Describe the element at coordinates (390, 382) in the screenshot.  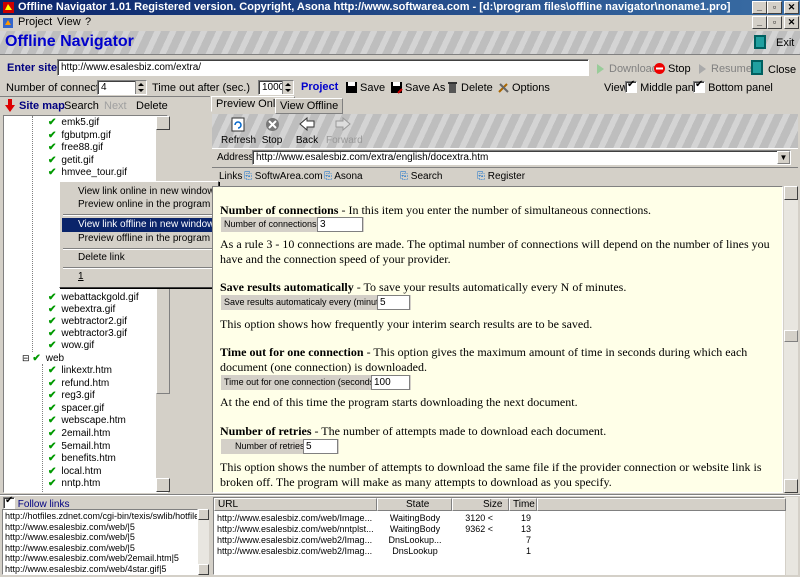
I see `timeout-demo-input: 100` at that location.